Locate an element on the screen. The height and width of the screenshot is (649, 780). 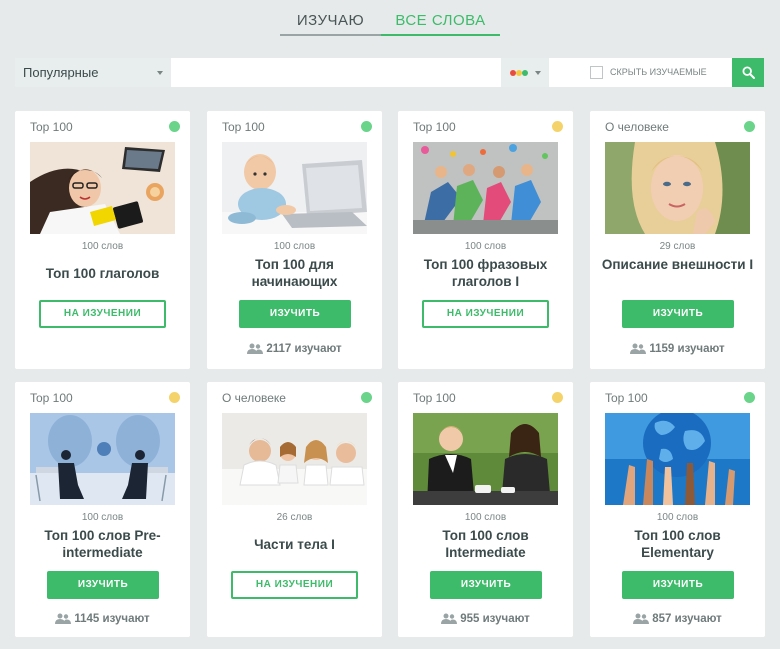
learners-text: 1145 изучают is located at coordinates (112, 619).